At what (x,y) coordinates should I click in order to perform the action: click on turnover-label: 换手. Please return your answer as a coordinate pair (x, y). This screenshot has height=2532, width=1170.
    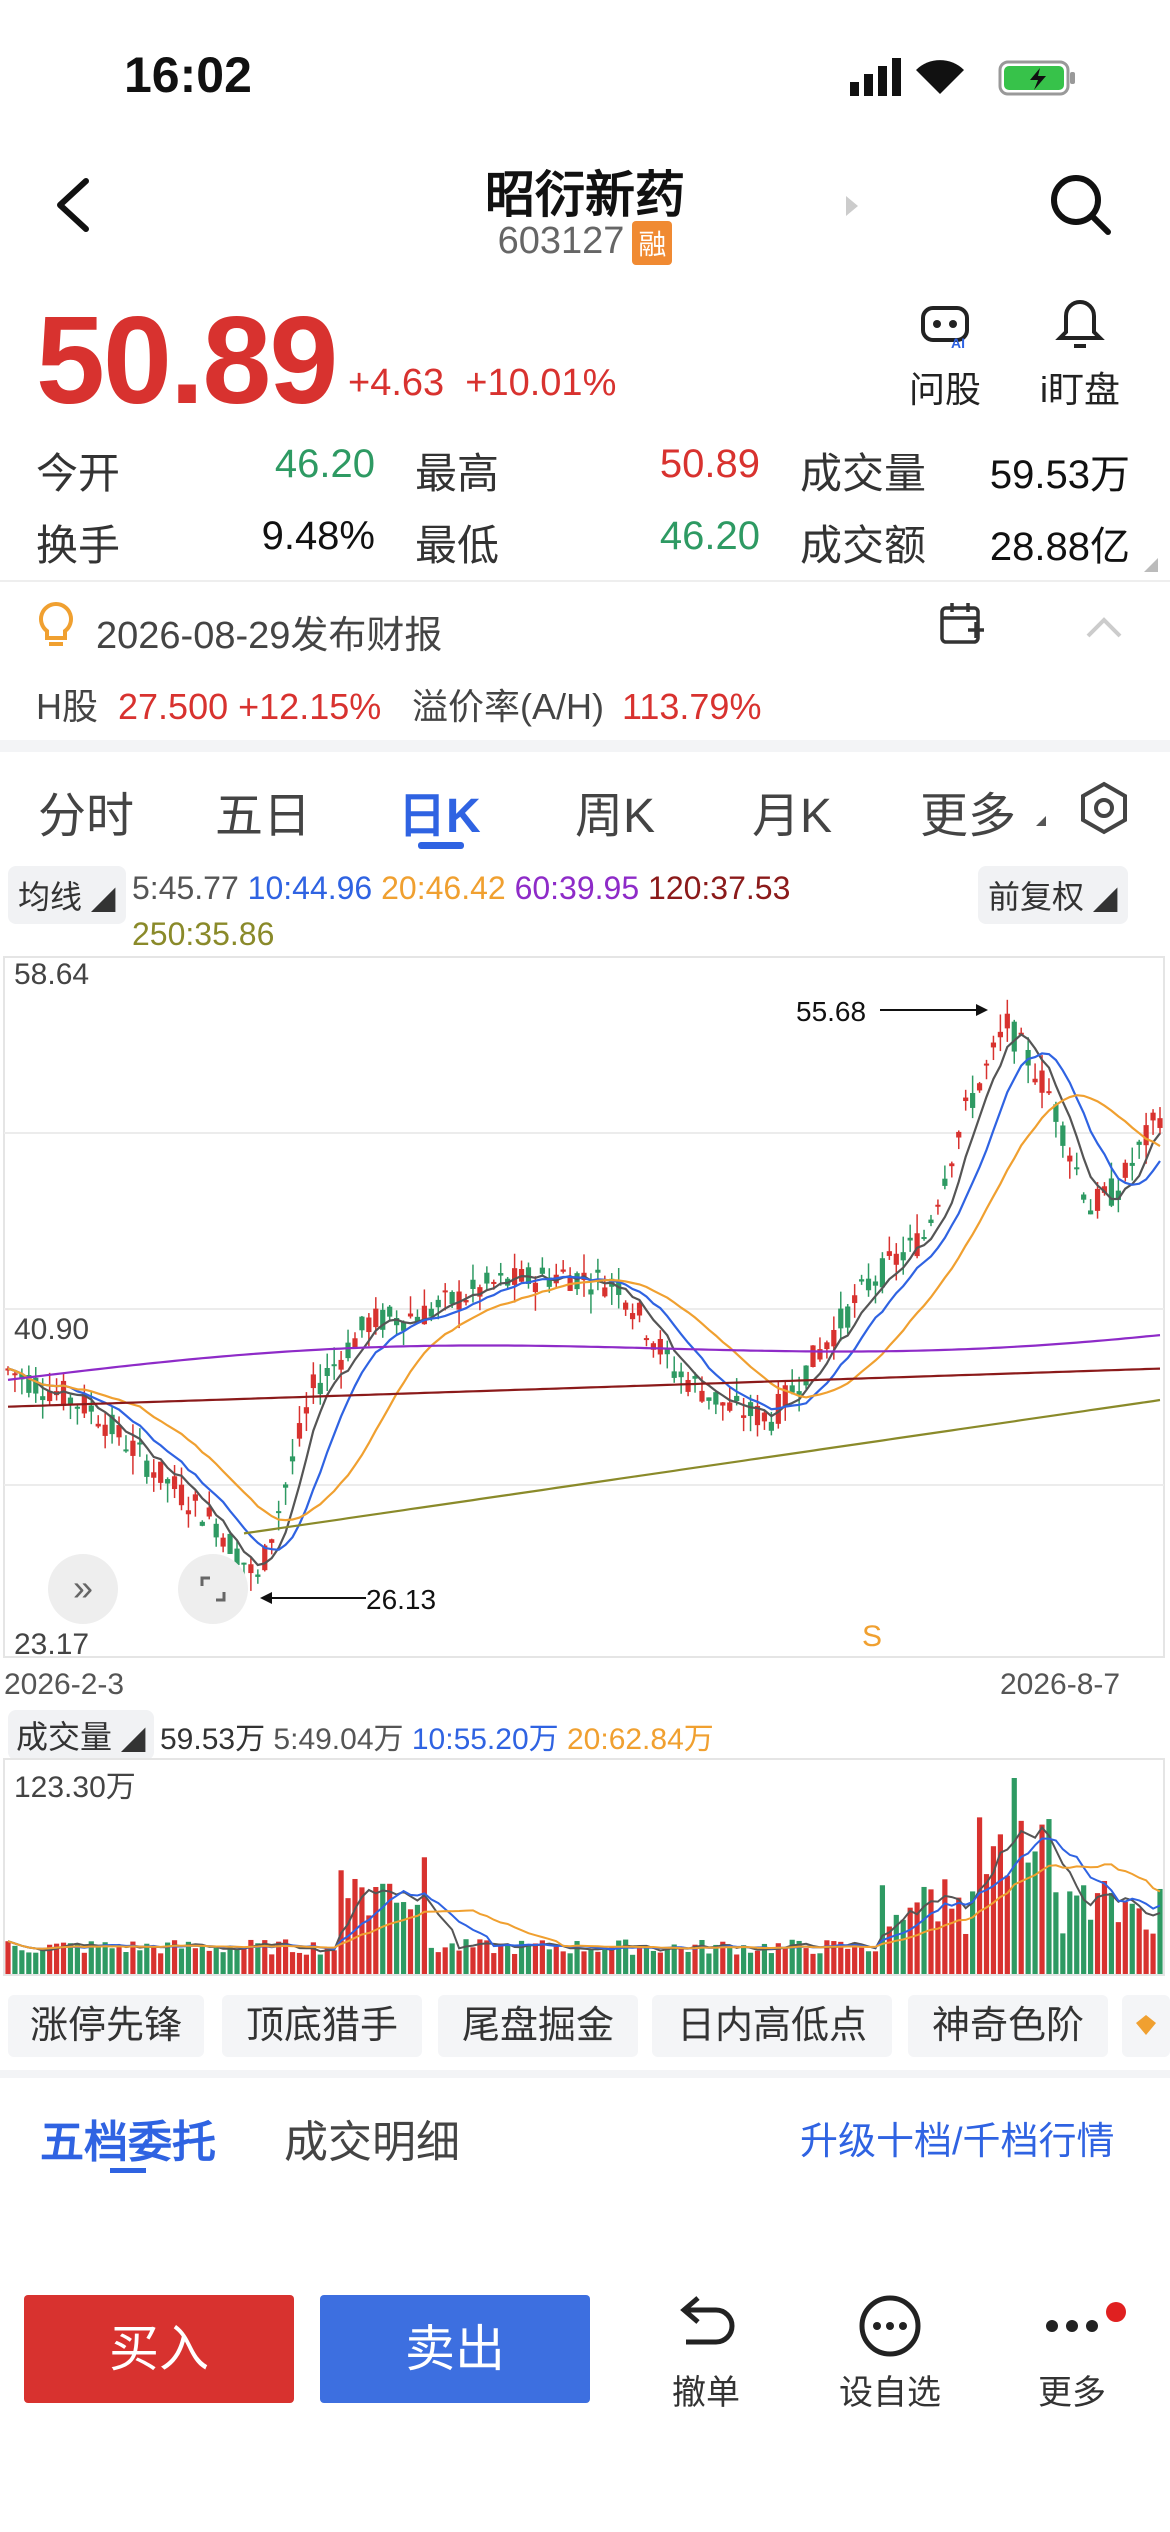
    Looking at the image, I should click on (78, 545).